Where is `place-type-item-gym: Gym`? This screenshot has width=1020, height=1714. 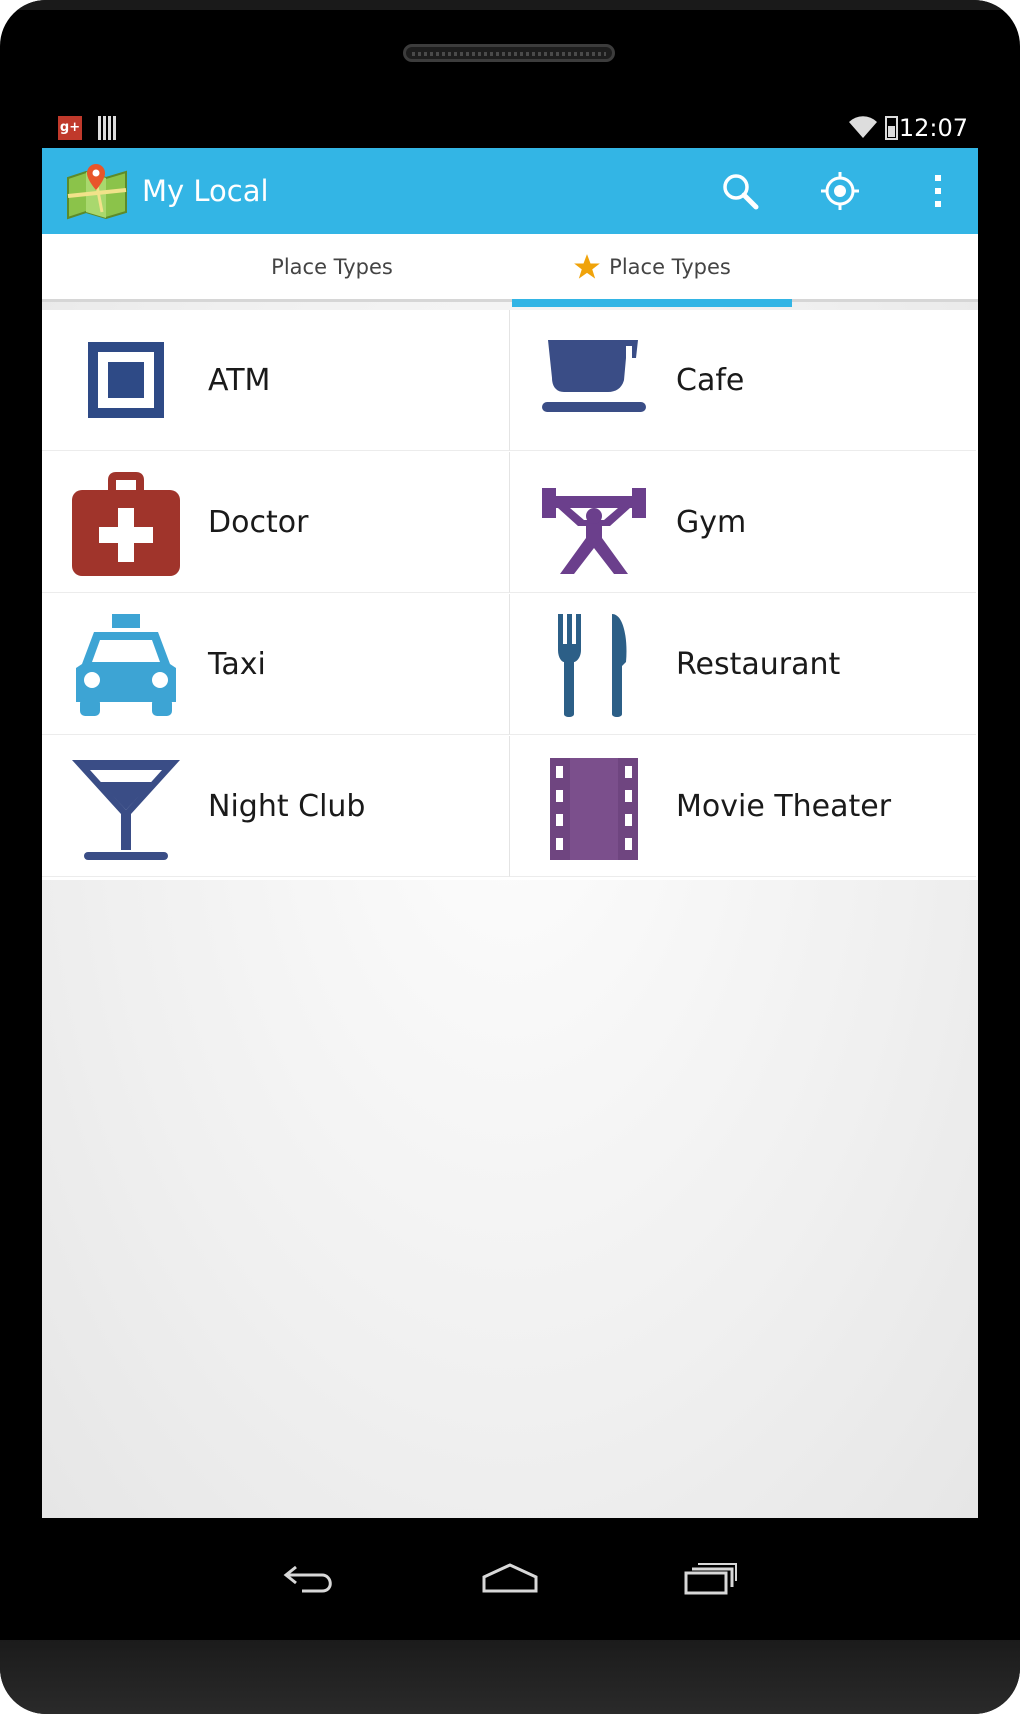
place-type-item-gym: Gym is located at coordinates (742, 522).